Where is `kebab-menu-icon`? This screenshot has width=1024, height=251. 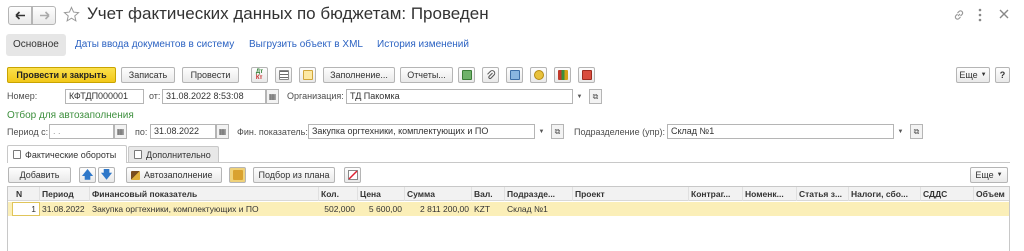
kebab-menu-icon is located at coordinates (980, 15).